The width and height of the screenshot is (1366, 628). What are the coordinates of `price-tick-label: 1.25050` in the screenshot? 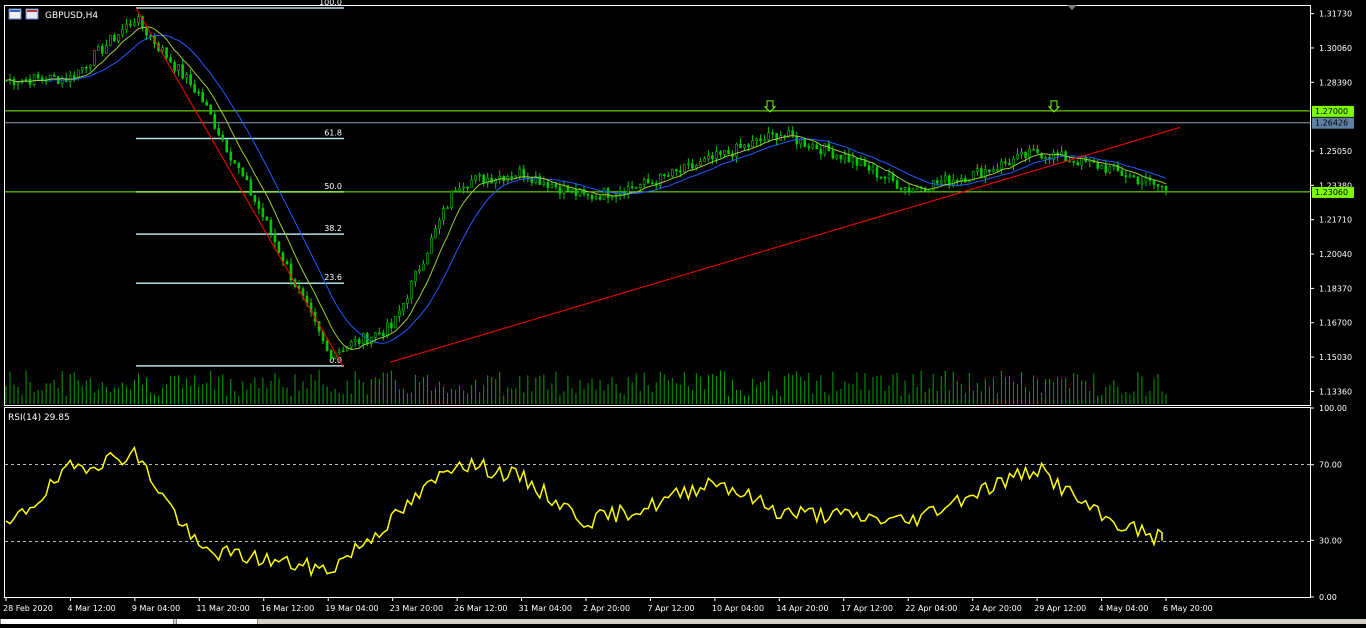 It's located at (1335, 151).